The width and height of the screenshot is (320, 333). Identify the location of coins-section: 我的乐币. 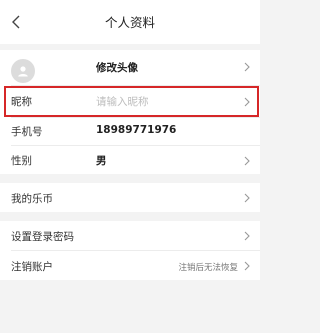
(130, 197).